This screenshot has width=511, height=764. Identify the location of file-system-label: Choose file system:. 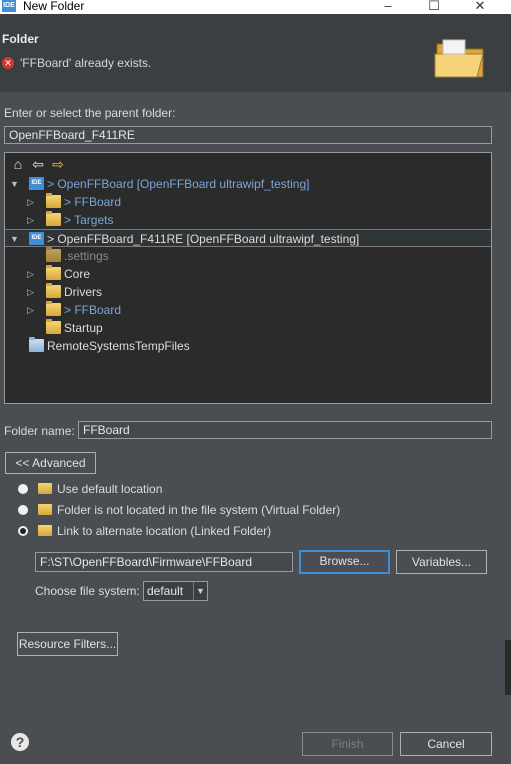
(87, 591).